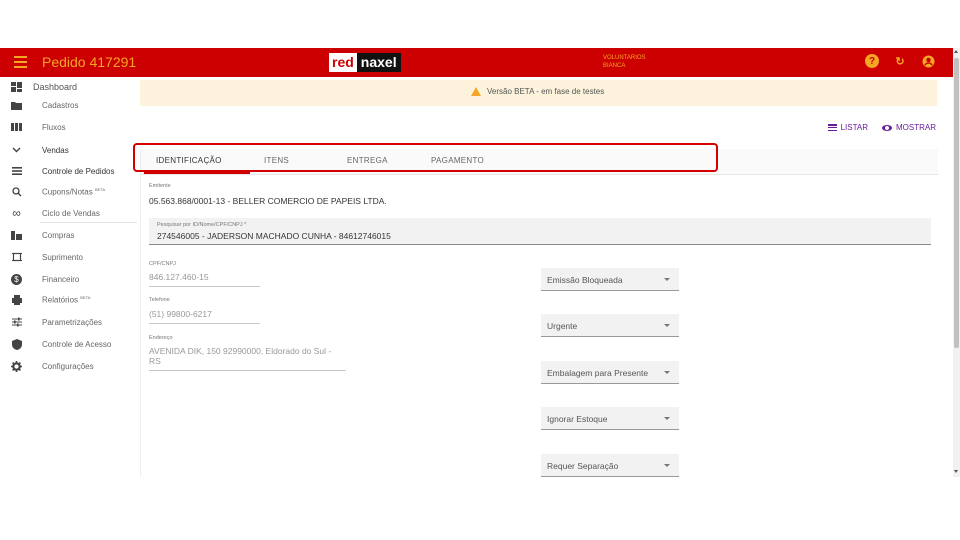 Image resolution: width=960 pixels, height=540 pixels. I want to click on address-label: Endereço, so click(161, 338).